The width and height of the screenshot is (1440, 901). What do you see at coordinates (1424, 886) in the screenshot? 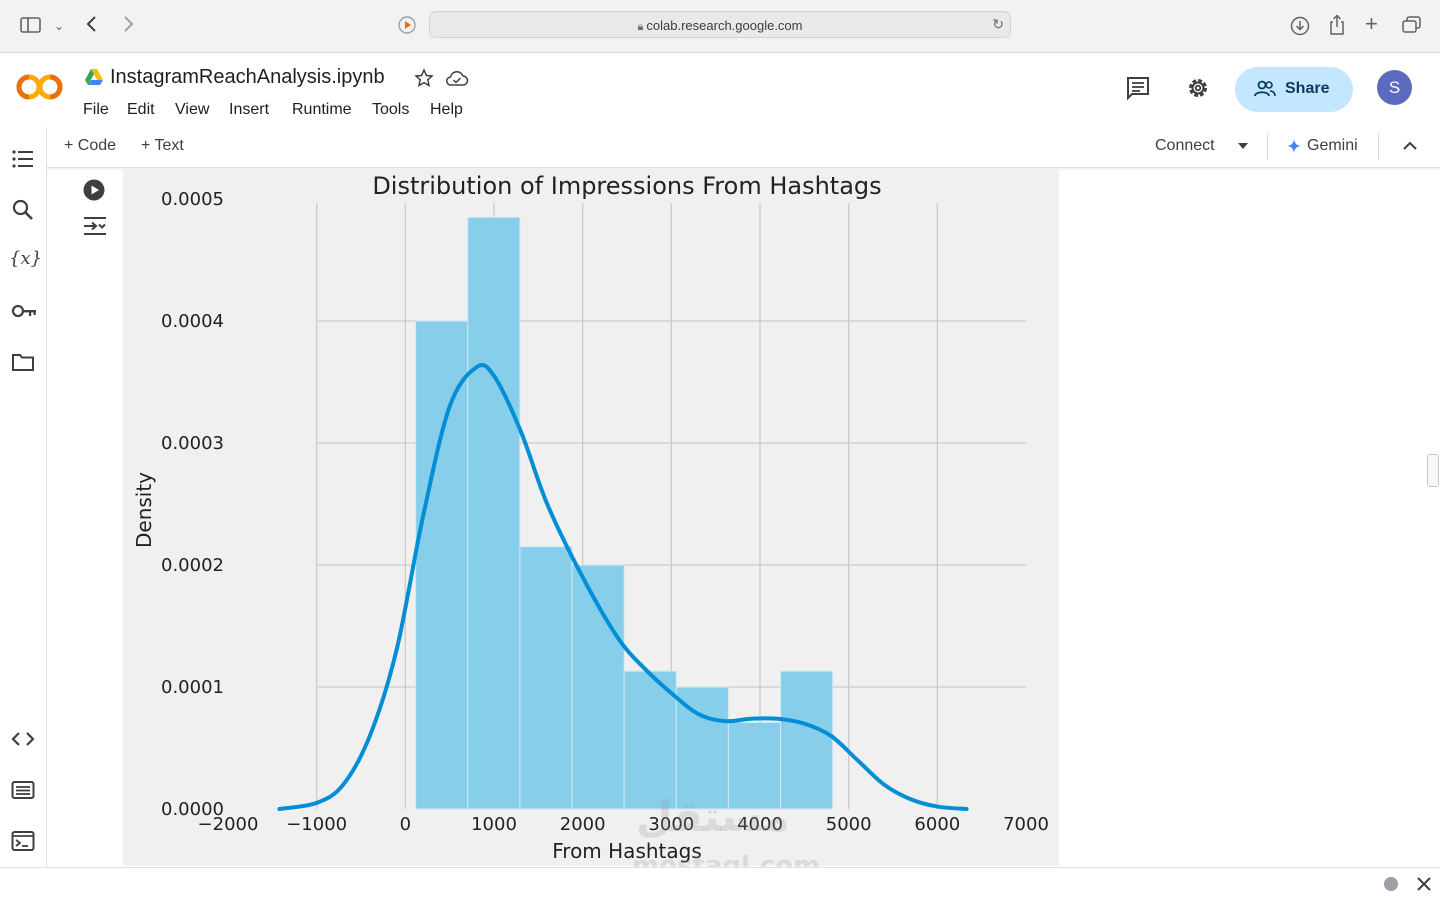
I see `close-icon` at bounding box center [1424, 886].